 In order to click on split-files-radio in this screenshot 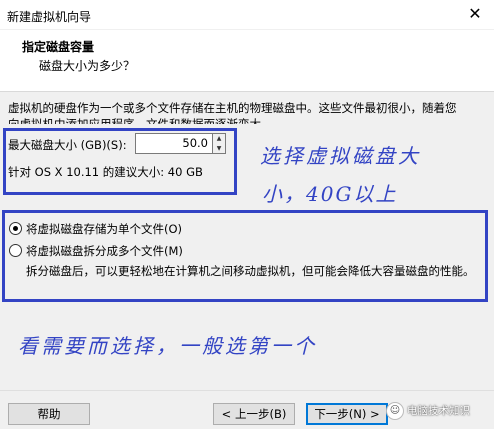, I will do `click(15, 250)`.